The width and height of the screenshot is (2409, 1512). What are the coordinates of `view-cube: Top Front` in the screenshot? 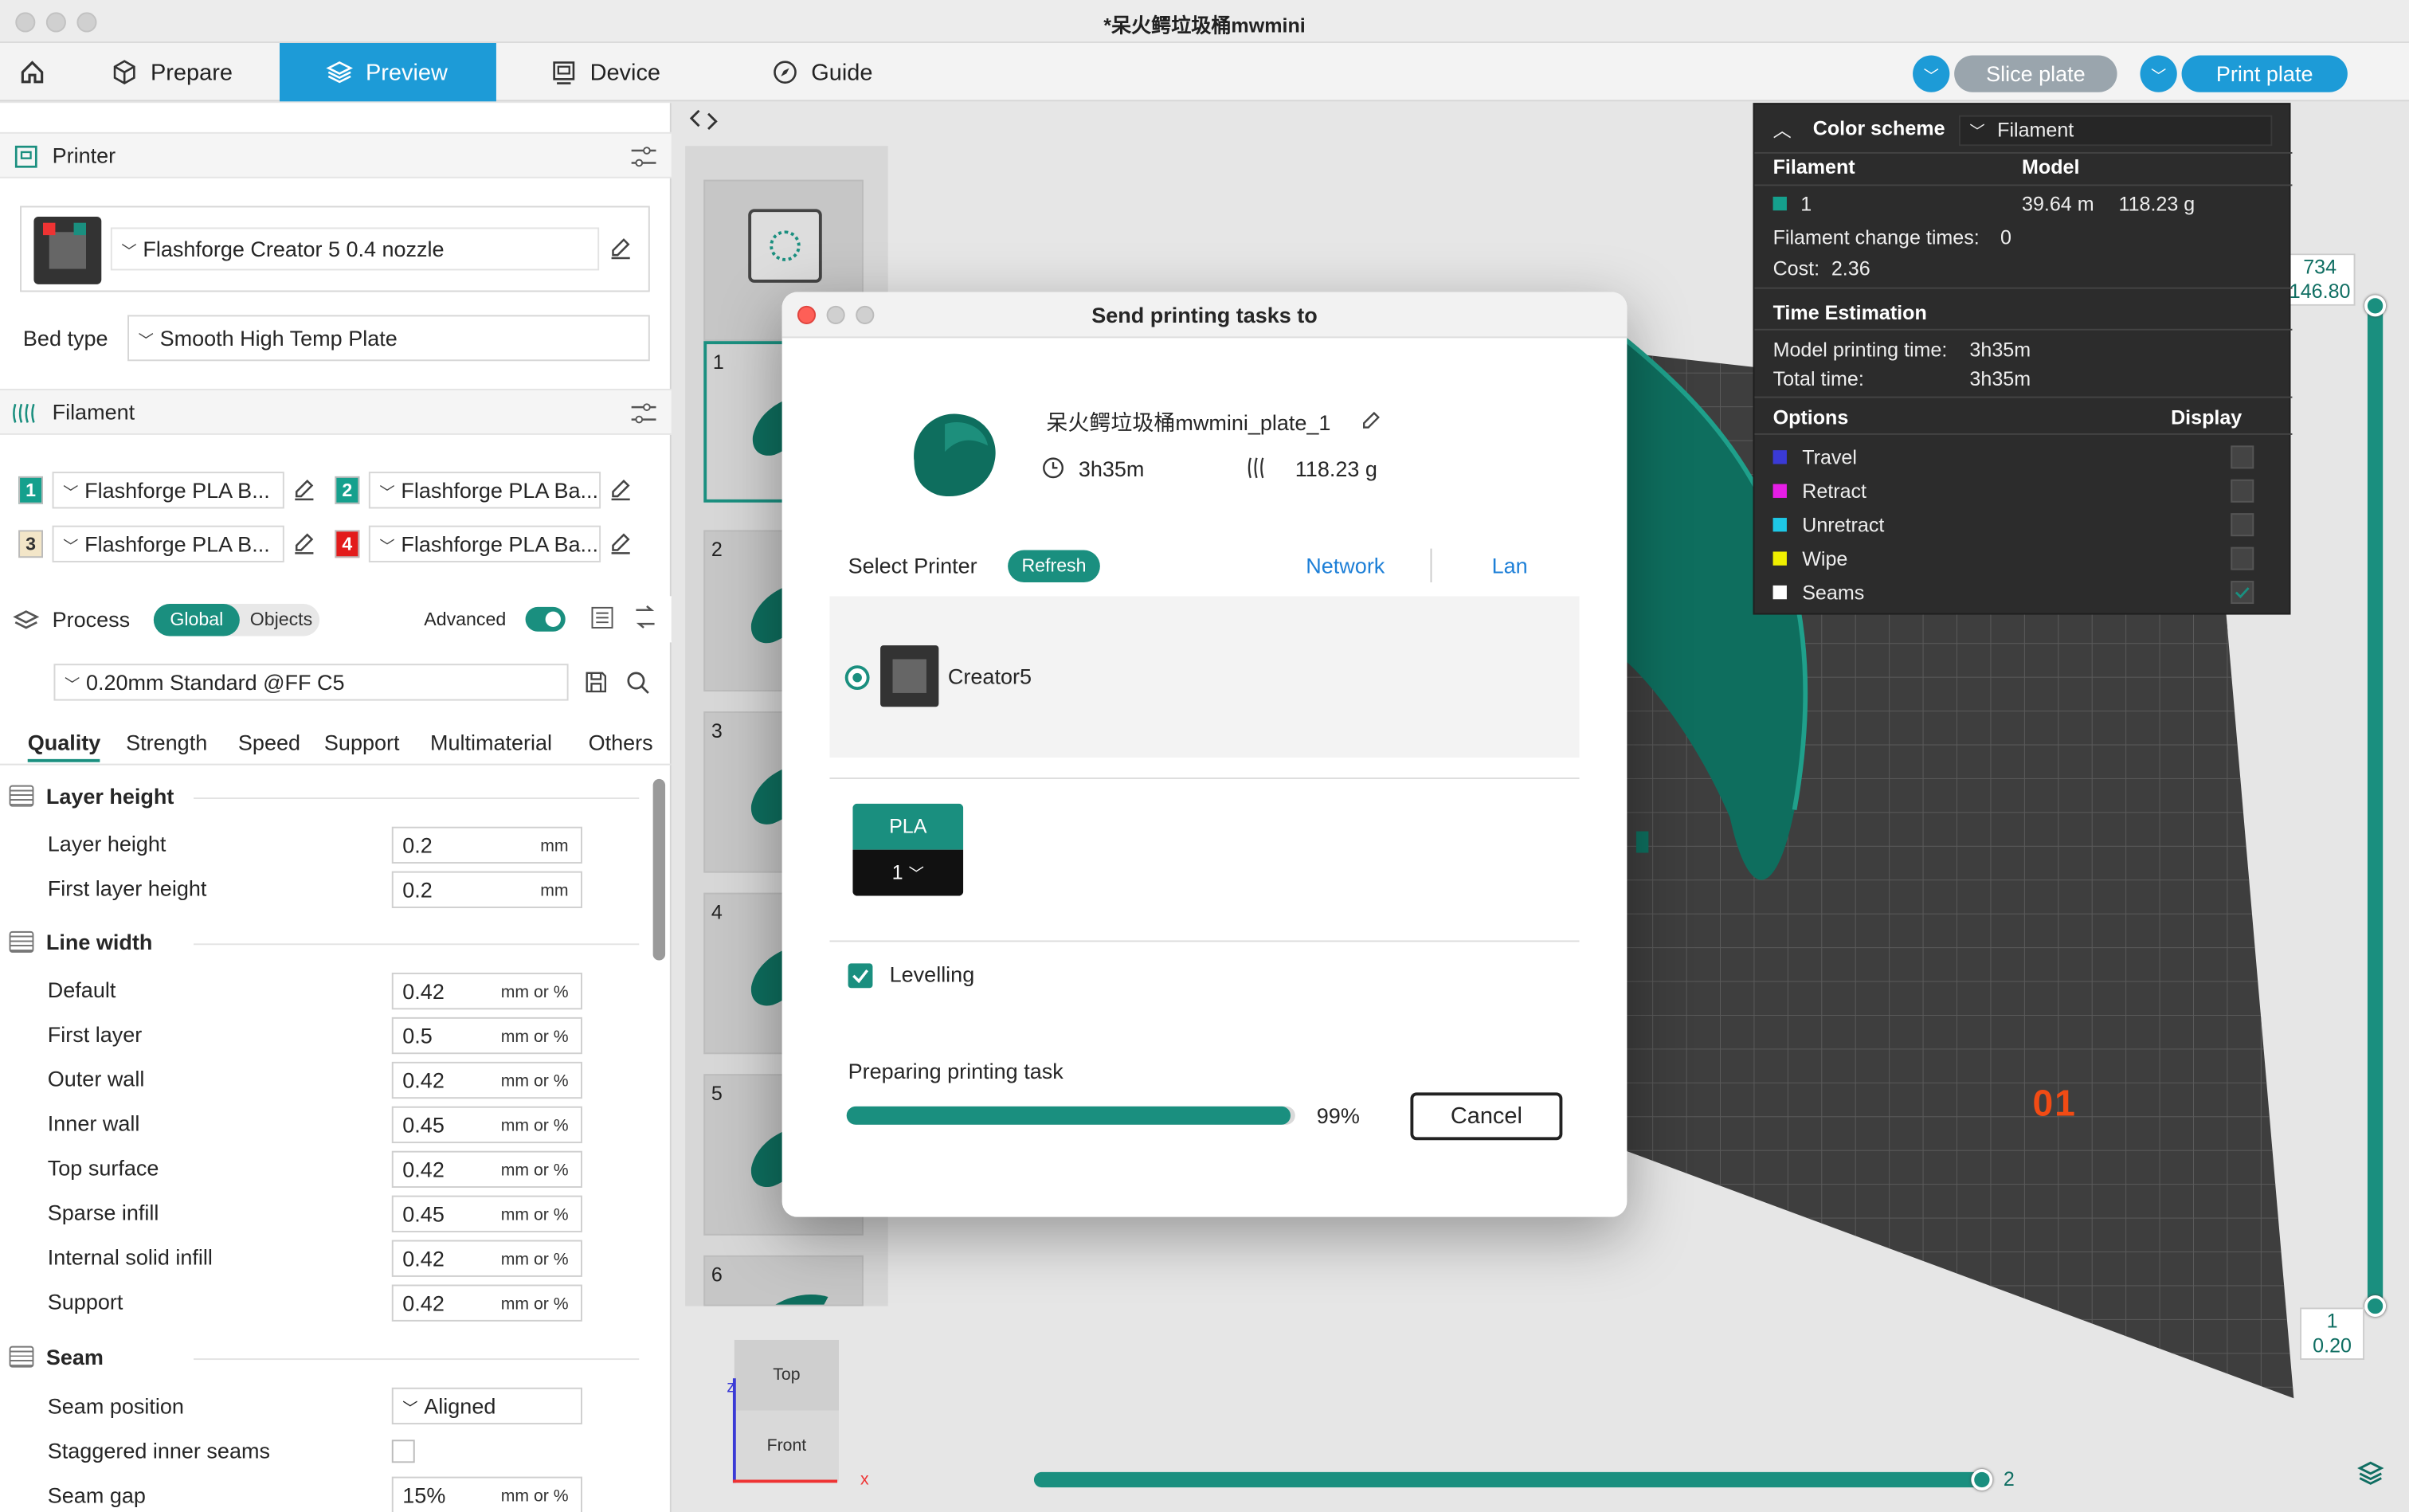 It's located at (786, 1417).